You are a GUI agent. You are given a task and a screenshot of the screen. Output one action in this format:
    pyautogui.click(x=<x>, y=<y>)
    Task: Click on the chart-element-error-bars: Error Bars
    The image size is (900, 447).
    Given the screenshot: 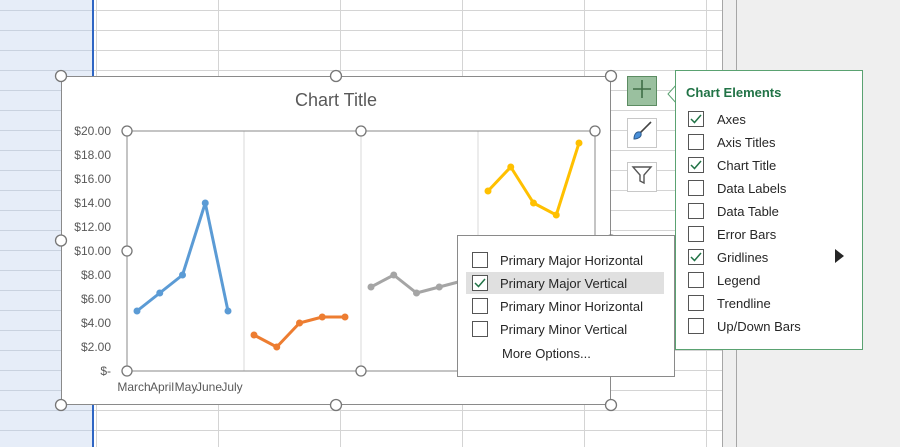 What is the action you would take?
    pyautogui.click(x=732, y=234)
    